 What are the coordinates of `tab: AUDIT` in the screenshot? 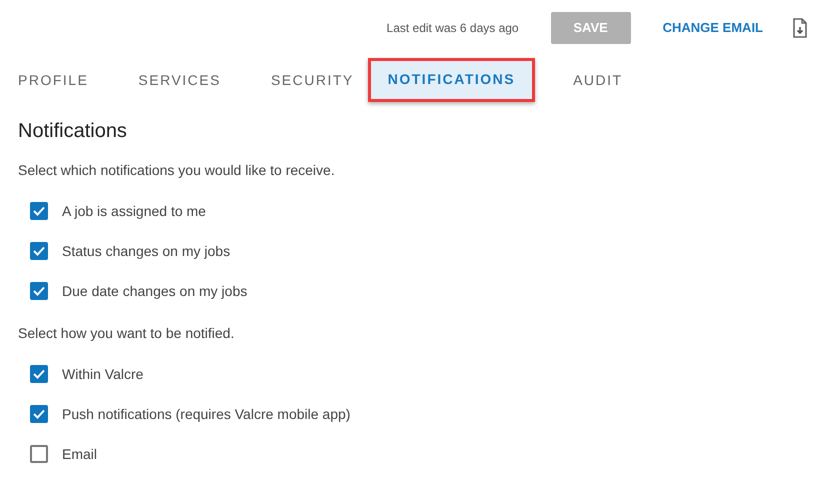 It's located at (598, 80).